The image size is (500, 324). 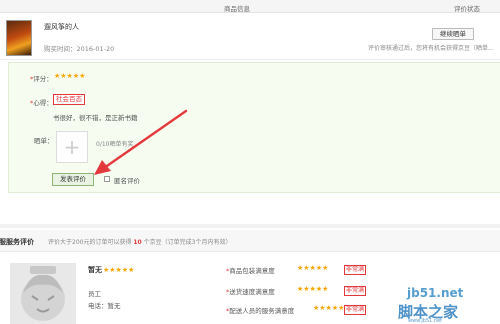 What do you see at coordinates (44, 141) in the screenshot?
I see `photo-label: 晒单：` at bounding box center [44, 141].